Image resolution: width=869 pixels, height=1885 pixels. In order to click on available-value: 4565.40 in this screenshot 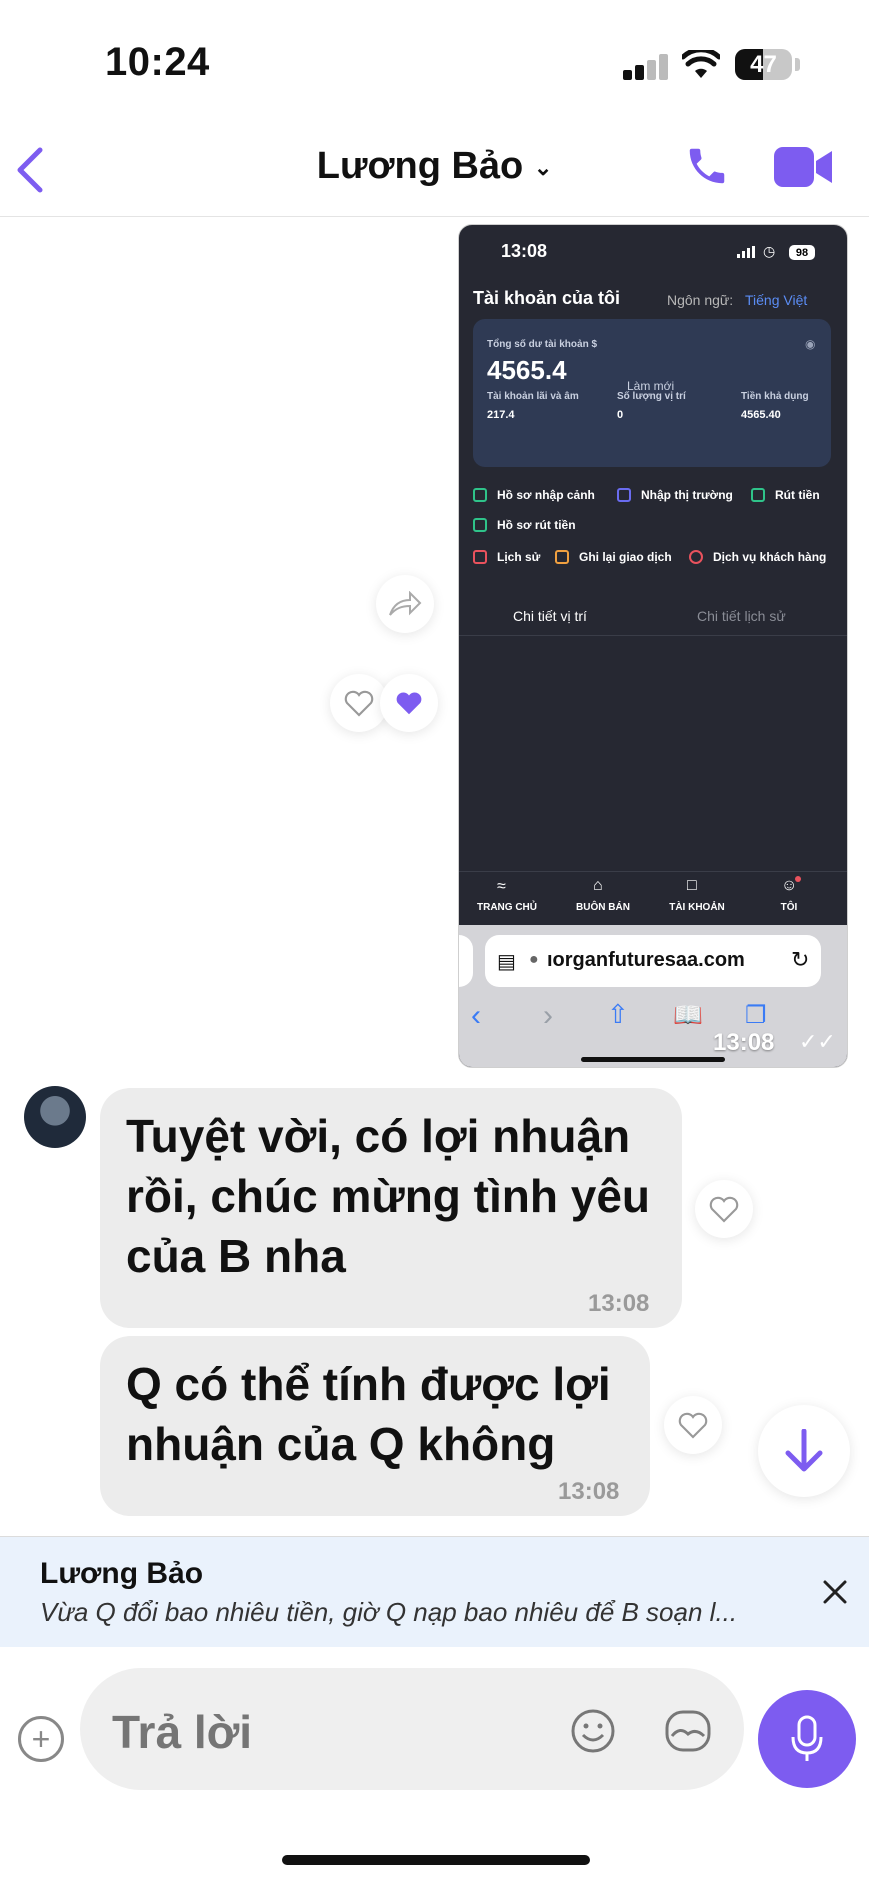, I will do `click(761, 415)`.